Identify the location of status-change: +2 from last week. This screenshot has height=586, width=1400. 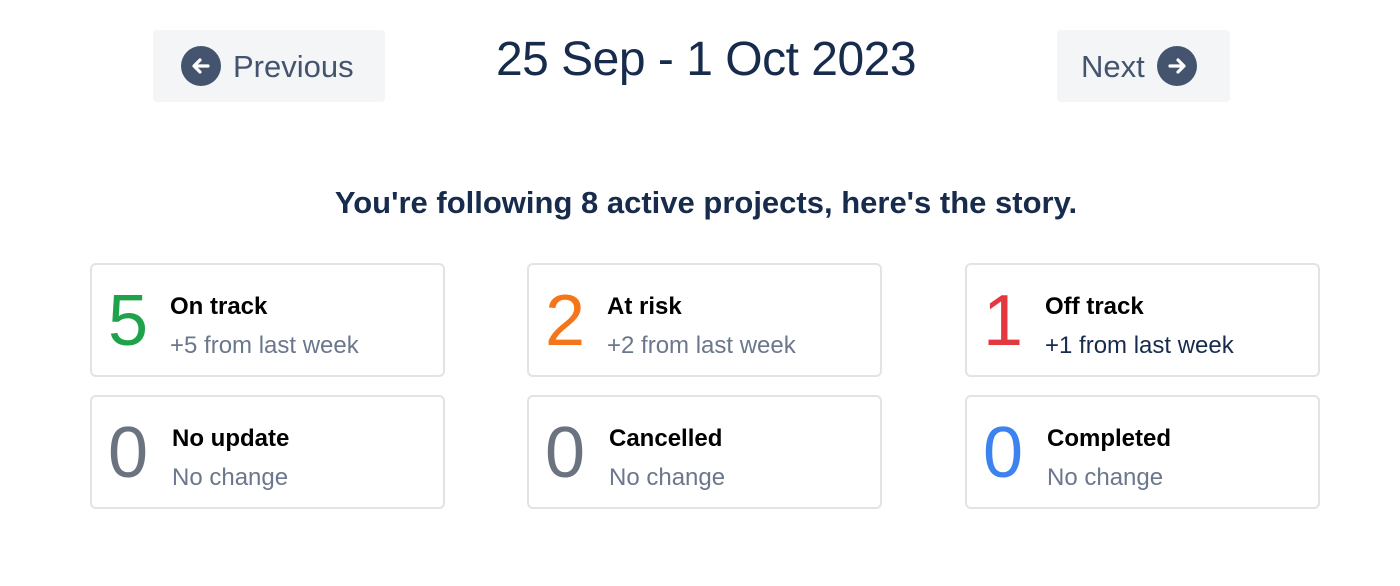
(701, 345).